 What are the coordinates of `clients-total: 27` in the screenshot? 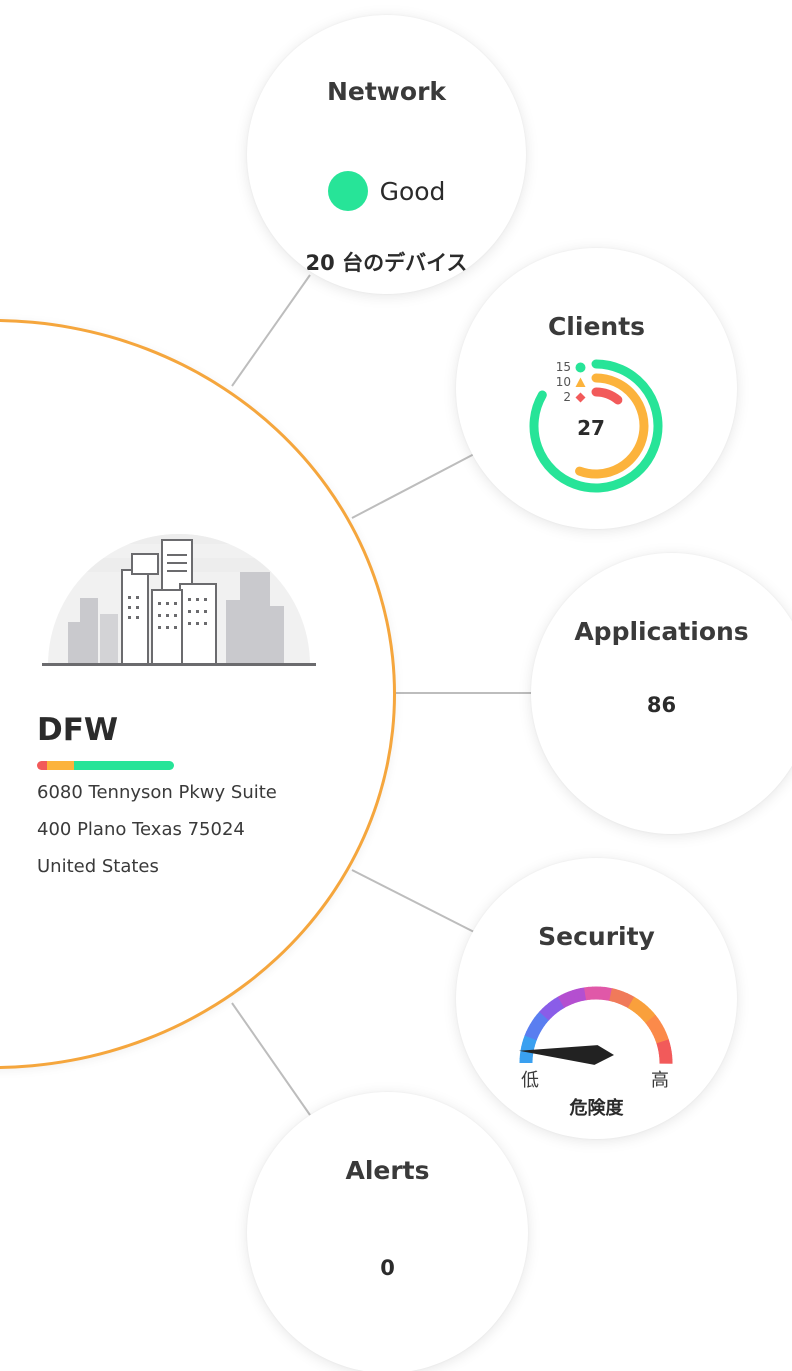 It's located at (591, 428).